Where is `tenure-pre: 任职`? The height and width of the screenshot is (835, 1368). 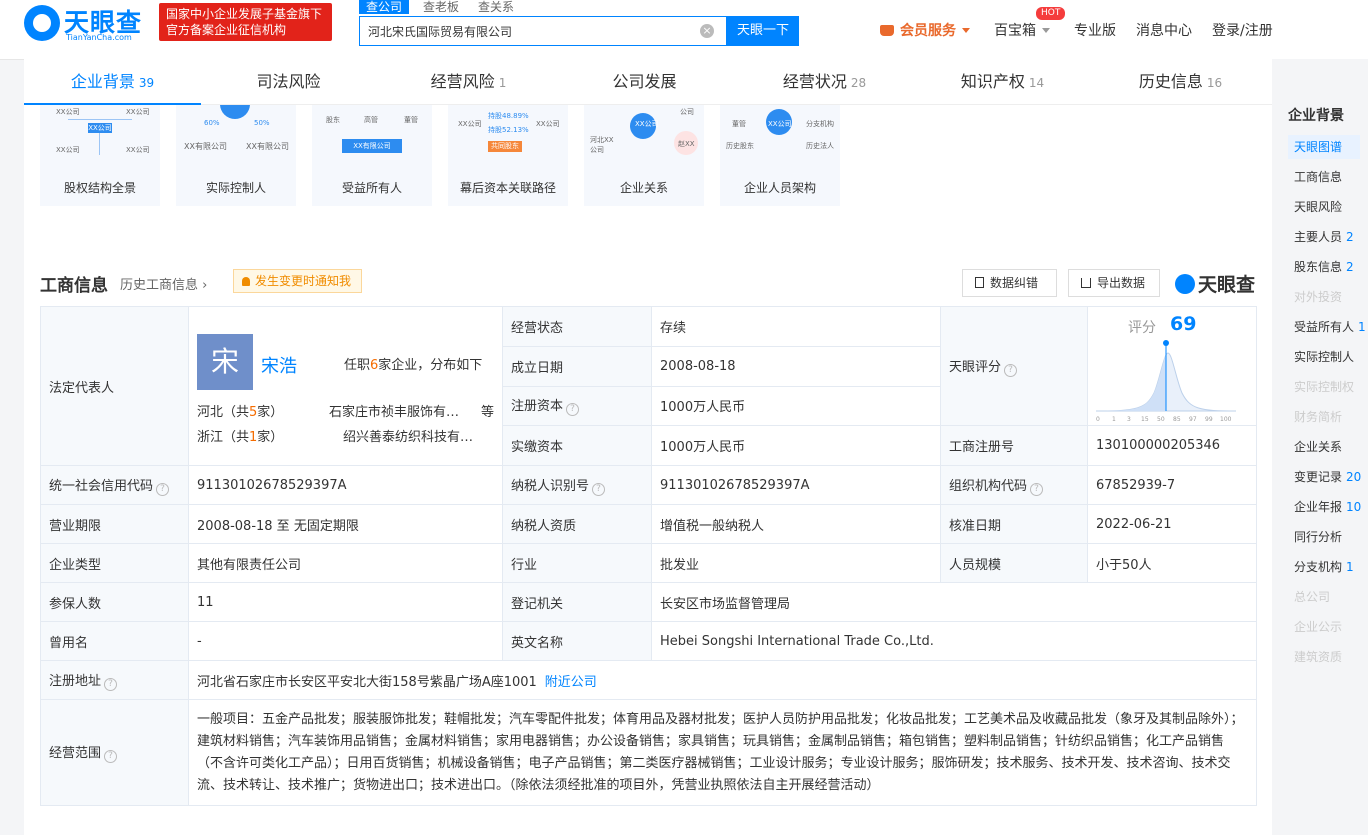 tenure-pre: 任职 is located at coordinates (357, 365).